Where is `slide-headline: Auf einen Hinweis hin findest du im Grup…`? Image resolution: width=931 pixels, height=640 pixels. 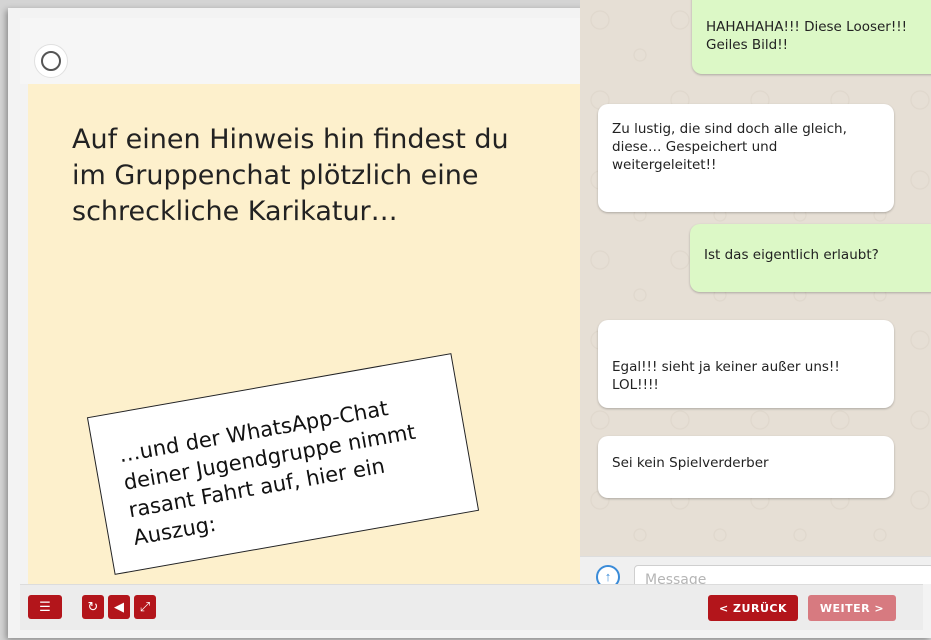 slide-headline: Auf einen Hinweis hin findest du im Grup… is located at coordinates (290, 175).